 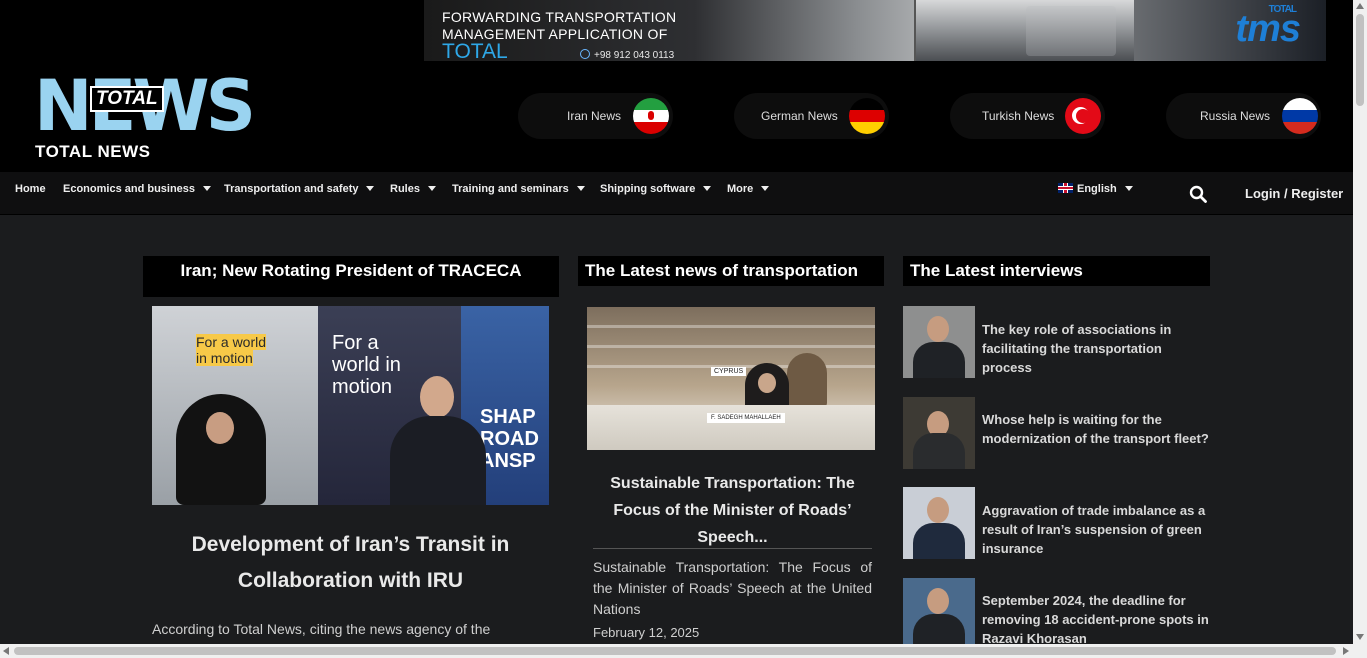 I want to click on russia-news-button: Russia News, so click(x=1243, y=116).